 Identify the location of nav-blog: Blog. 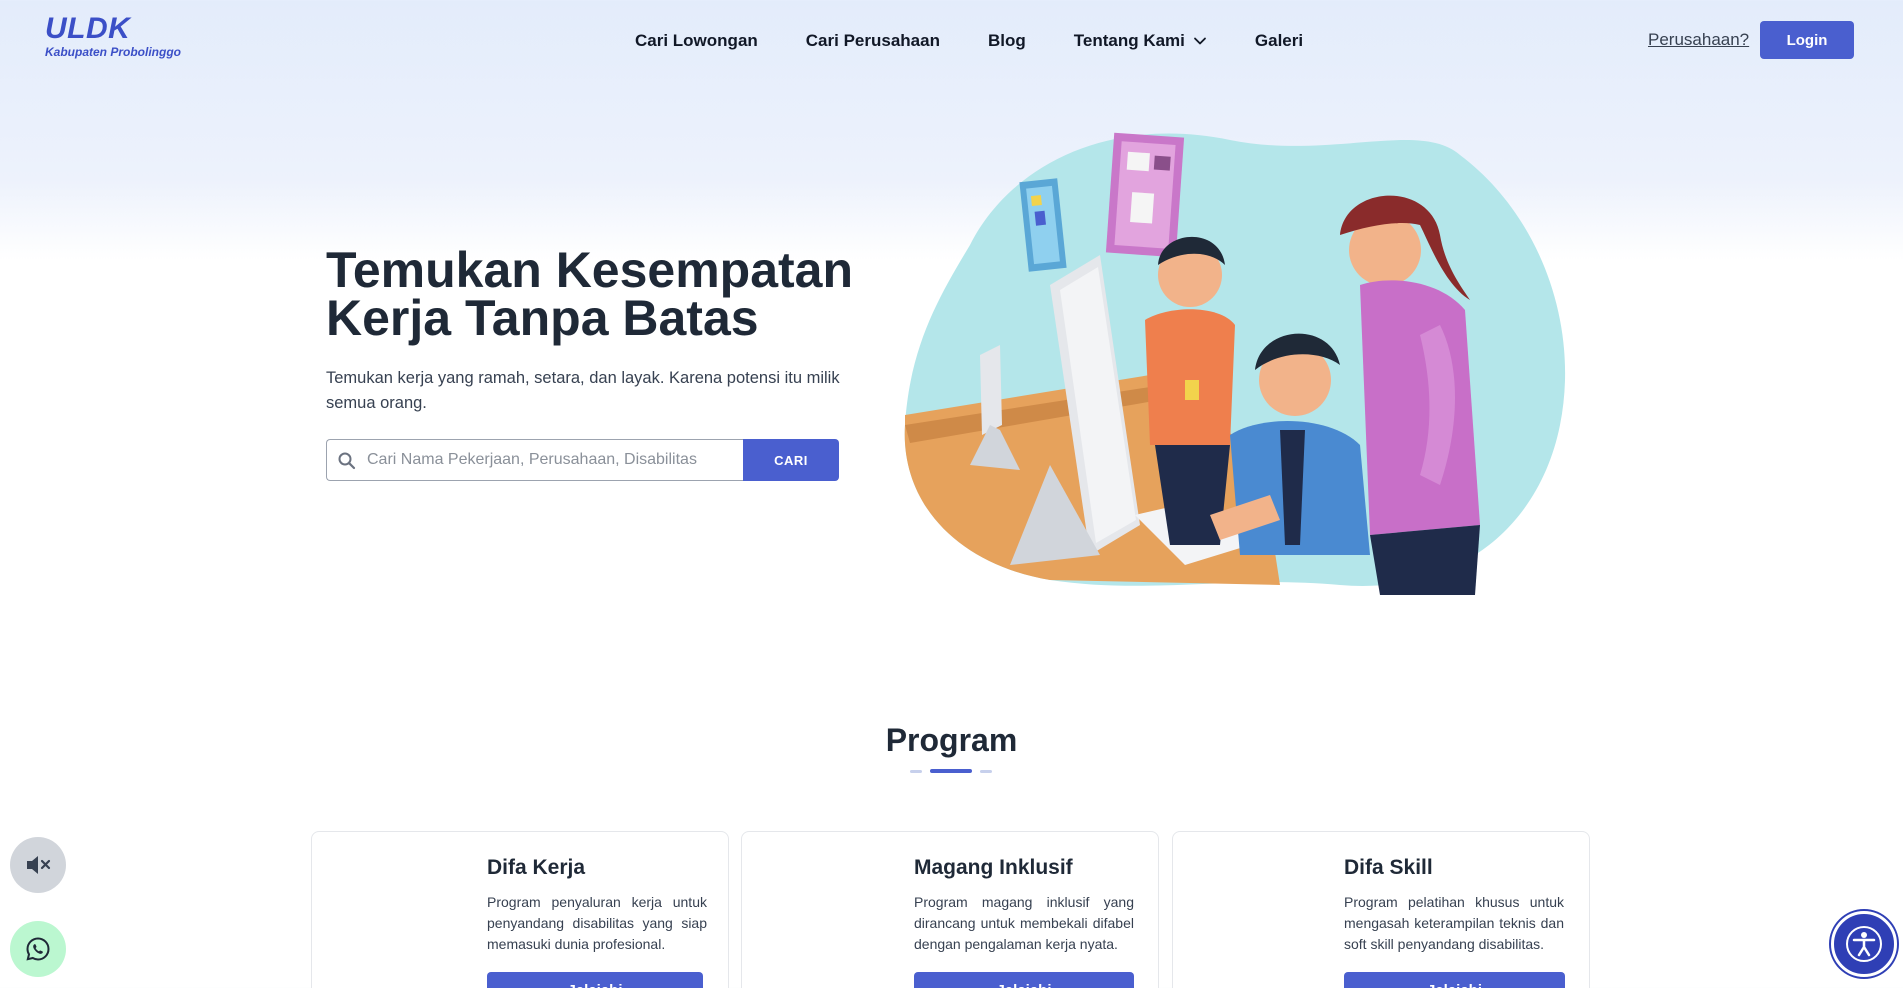
(1007, 41).